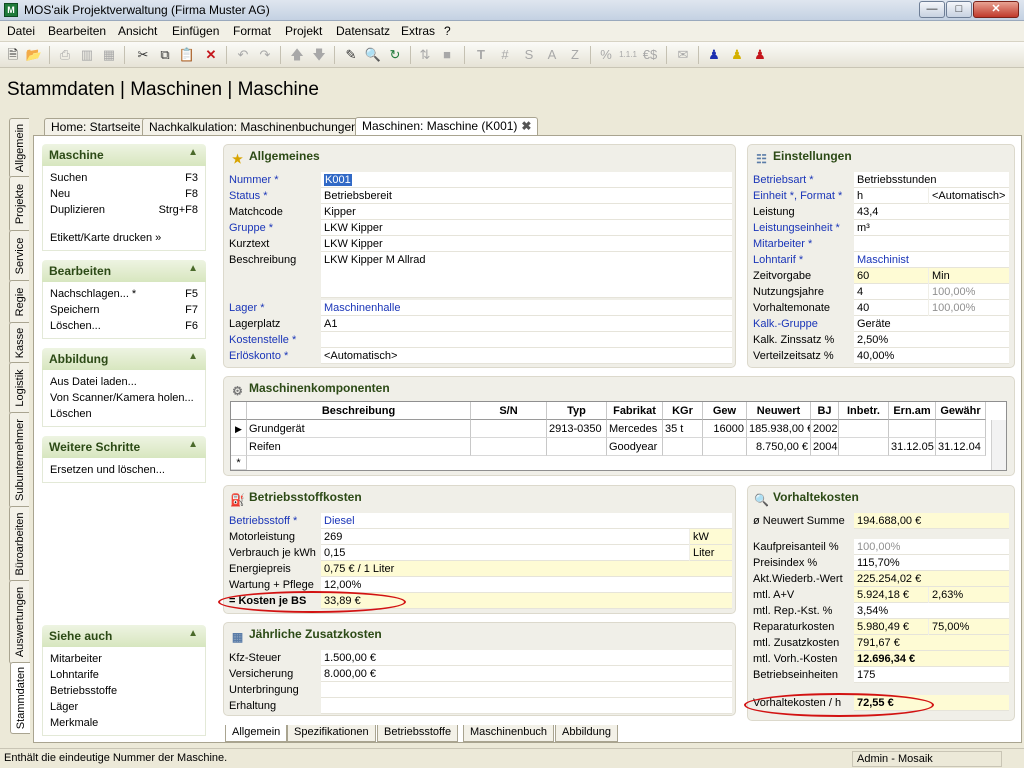 This screenshot has width=1024, height=768. What do you see at coordinates (124, 271) in the screenshot?
I see `sidebar-section-header: Bearbeiten ▲` at bounding box center [124, 271].